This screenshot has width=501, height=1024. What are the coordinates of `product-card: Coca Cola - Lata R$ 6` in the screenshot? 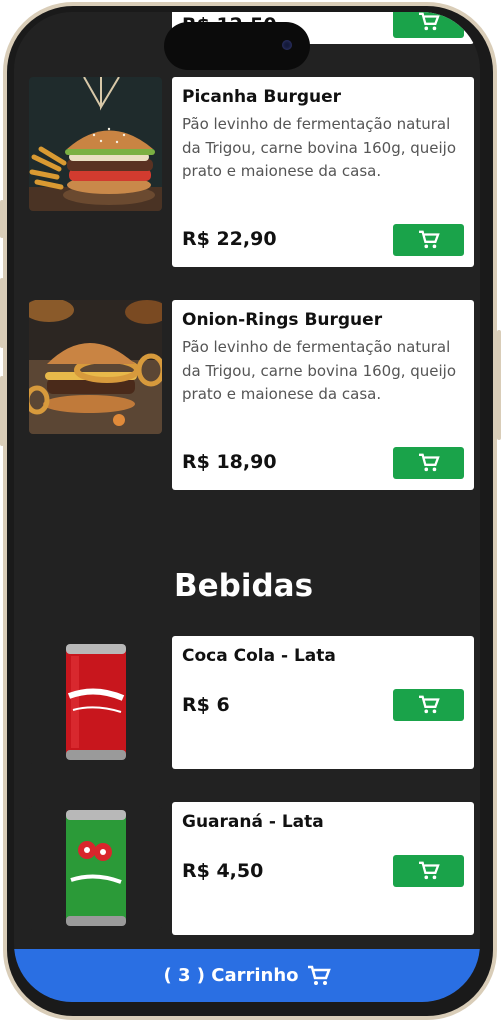 It's located at (323, 702).